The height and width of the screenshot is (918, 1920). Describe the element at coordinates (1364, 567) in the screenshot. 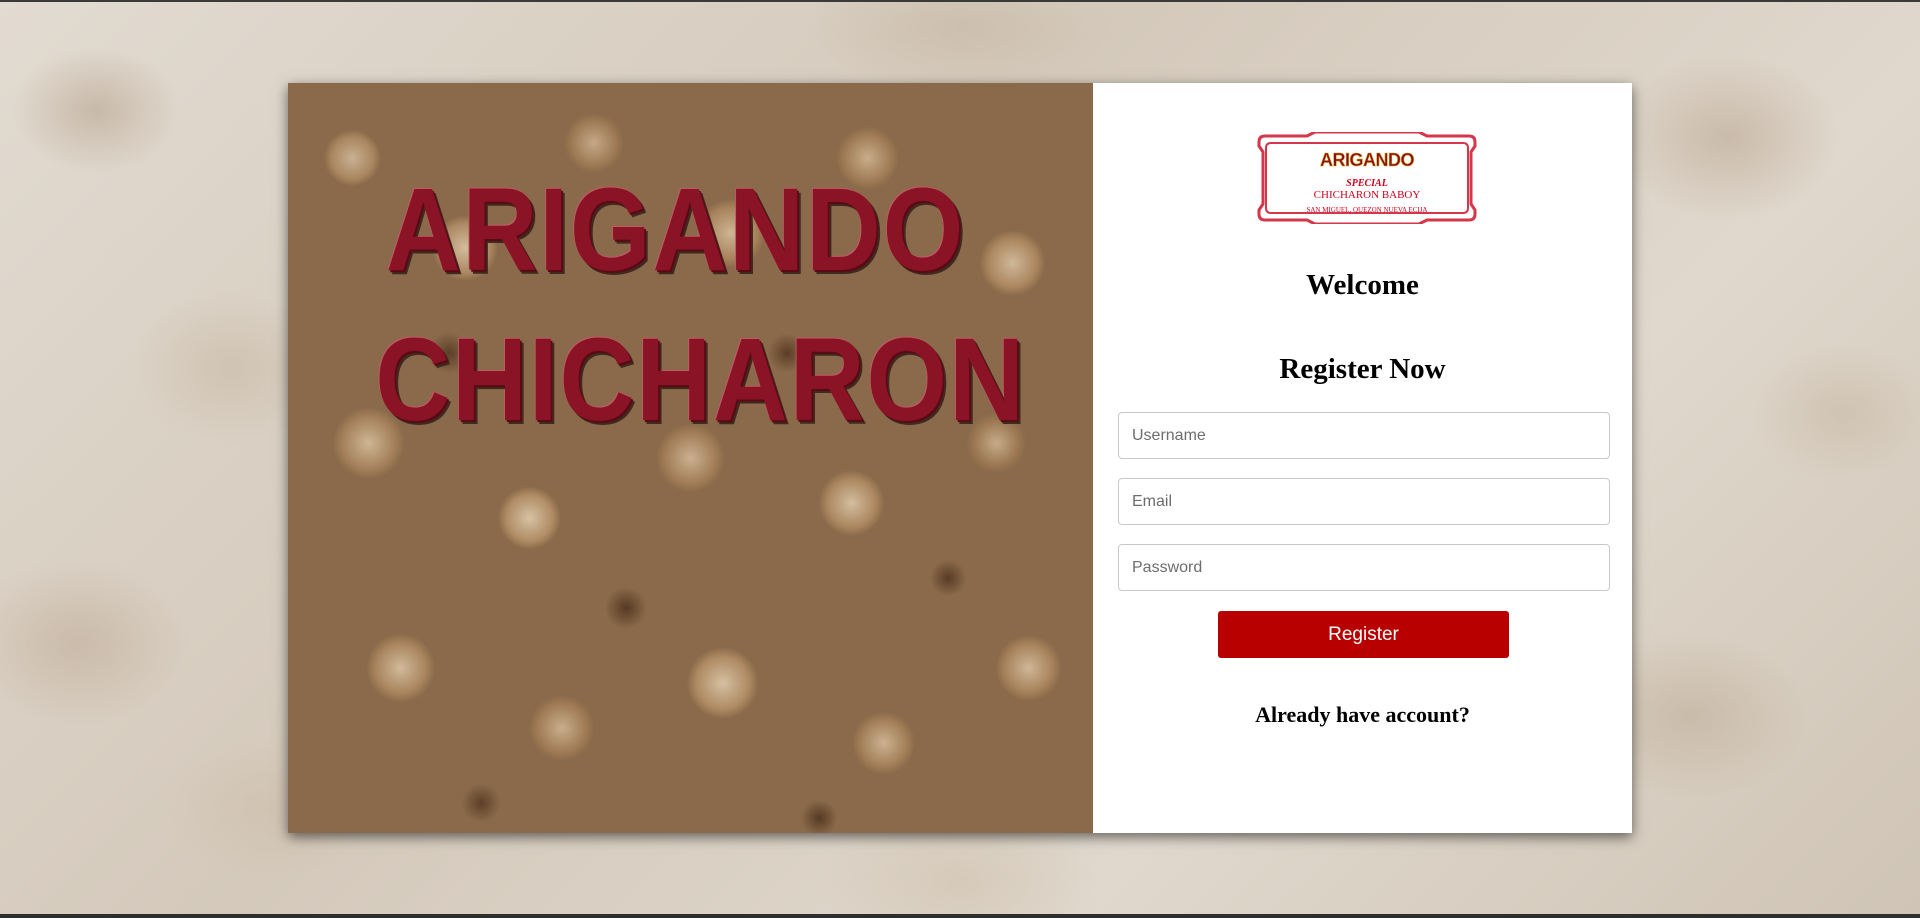

I see `password-input` at that location.